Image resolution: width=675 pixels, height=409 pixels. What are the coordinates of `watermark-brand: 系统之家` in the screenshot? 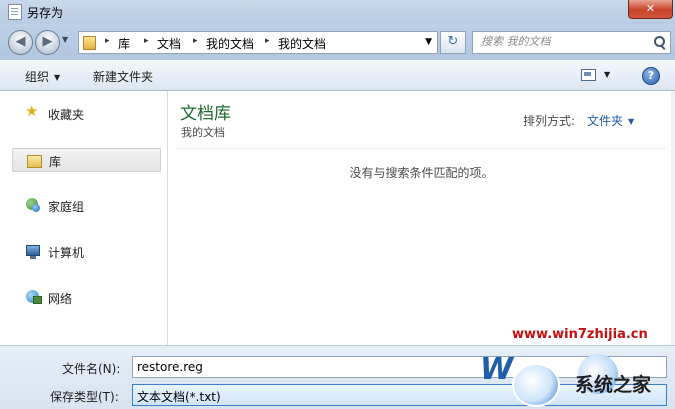 It's located at (613, 385).